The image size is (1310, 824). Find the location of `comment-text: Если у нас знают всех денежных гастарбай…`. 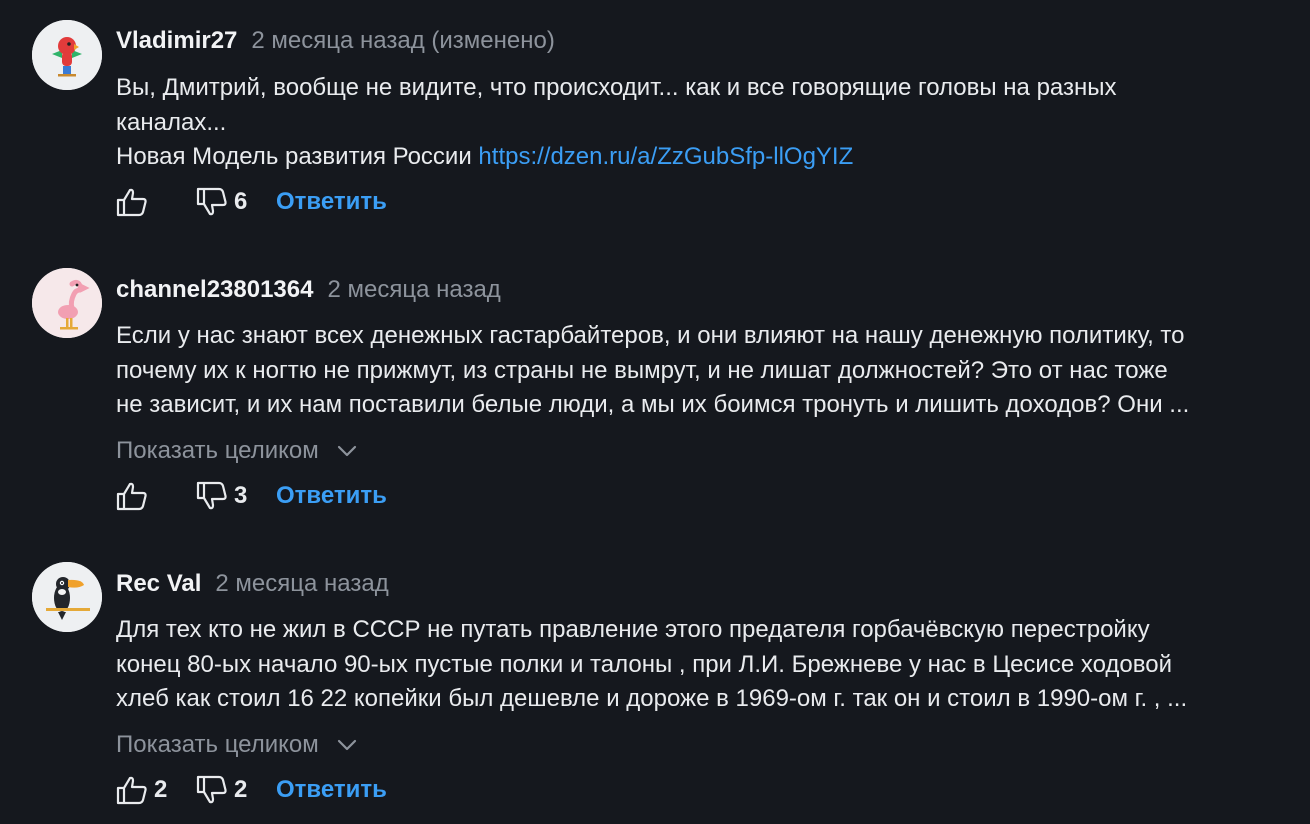

comment-text: Если у нас знают всех денежных гастарбай… is located at coordinates (701, 371).